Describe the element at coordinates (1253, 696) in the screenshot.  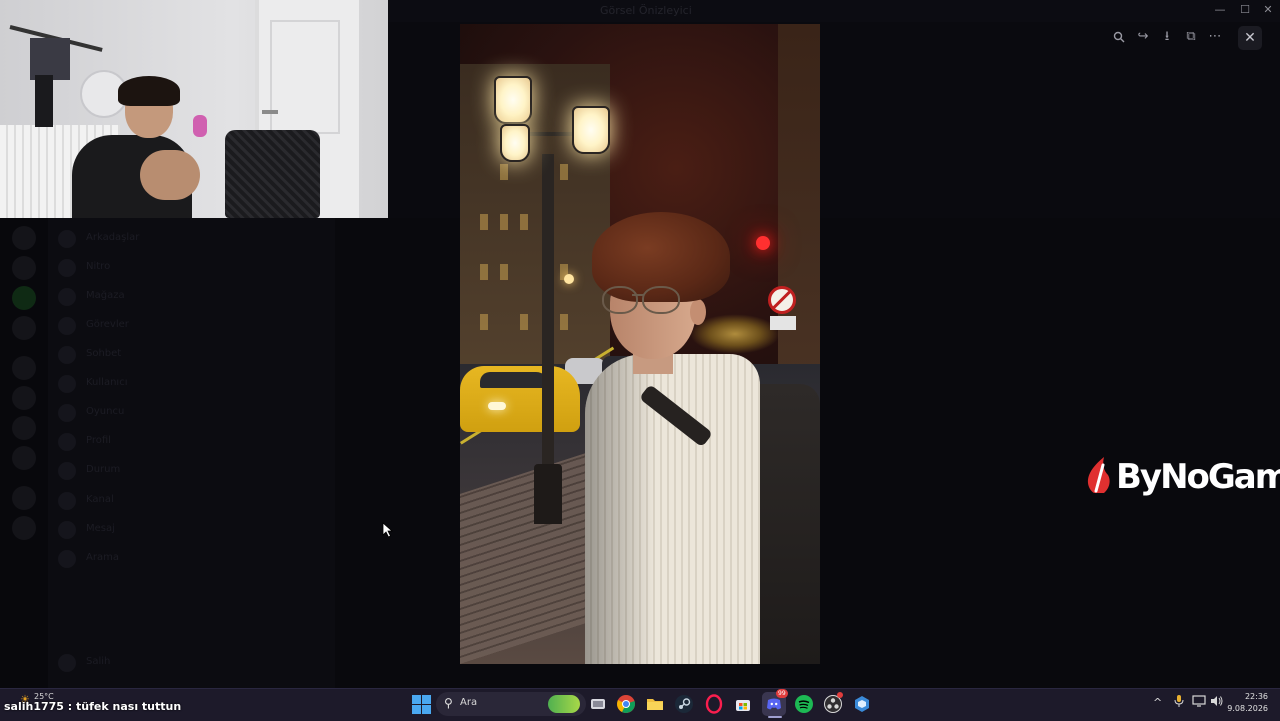
I see `clock-time: 22:36` at that location.